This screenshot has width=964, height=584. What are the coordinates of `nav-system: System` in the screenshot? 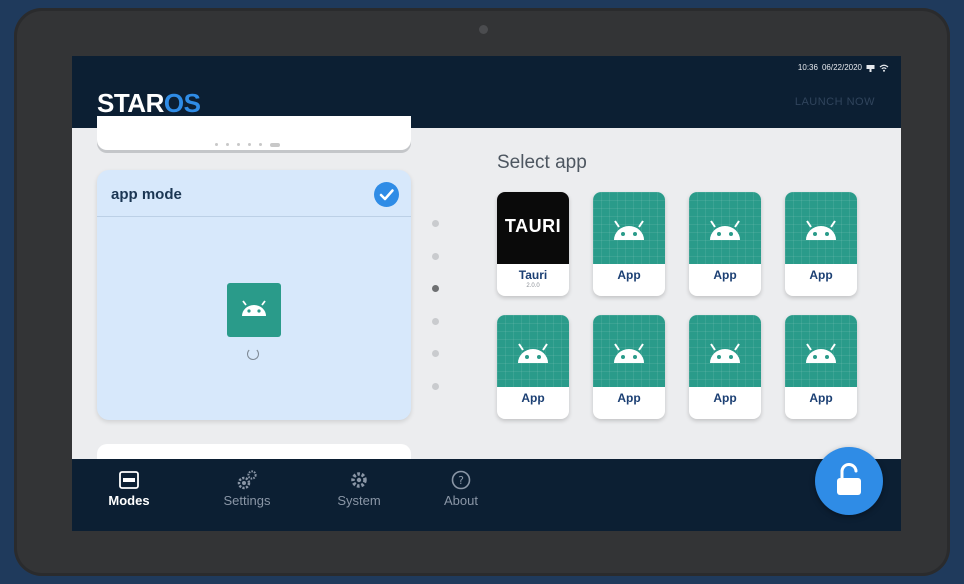 It's located at (359, 488).